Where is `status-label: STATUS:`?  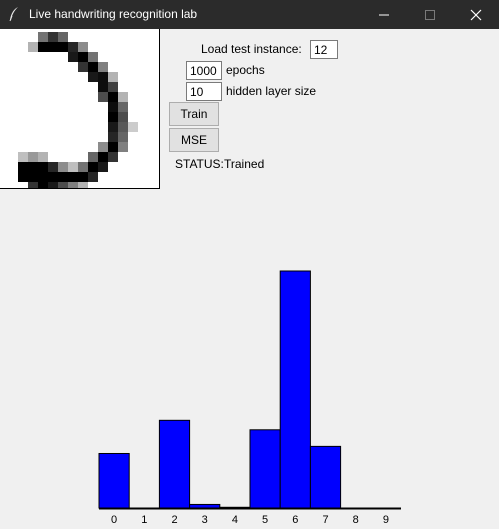 status-label: STATUS: is located at coordinates (199, 164).